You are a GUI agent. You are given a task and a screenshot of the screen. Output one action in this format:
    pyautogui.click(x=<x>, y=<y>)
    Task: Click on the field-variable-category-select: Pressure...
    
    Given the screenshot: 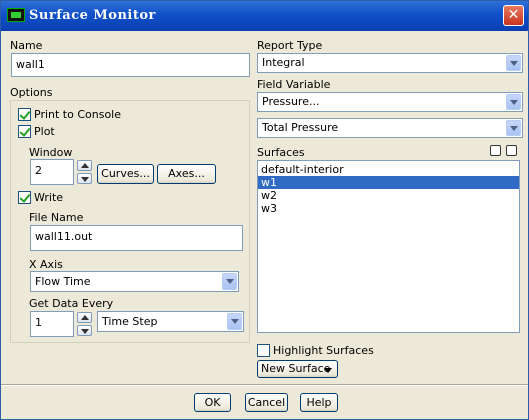 What is the action you would take?
    pyautogui.click(x=390, y=102)
    